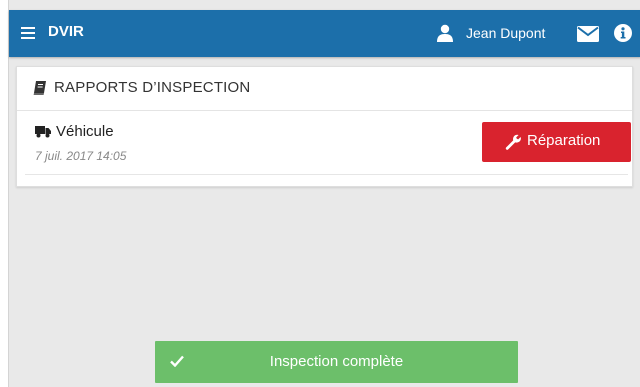 The image size is (640, 387). What do you see at coordinates (564, 140) in the screenshot?
I see `repair-label: Réparation` at bounding box center [564, 140].